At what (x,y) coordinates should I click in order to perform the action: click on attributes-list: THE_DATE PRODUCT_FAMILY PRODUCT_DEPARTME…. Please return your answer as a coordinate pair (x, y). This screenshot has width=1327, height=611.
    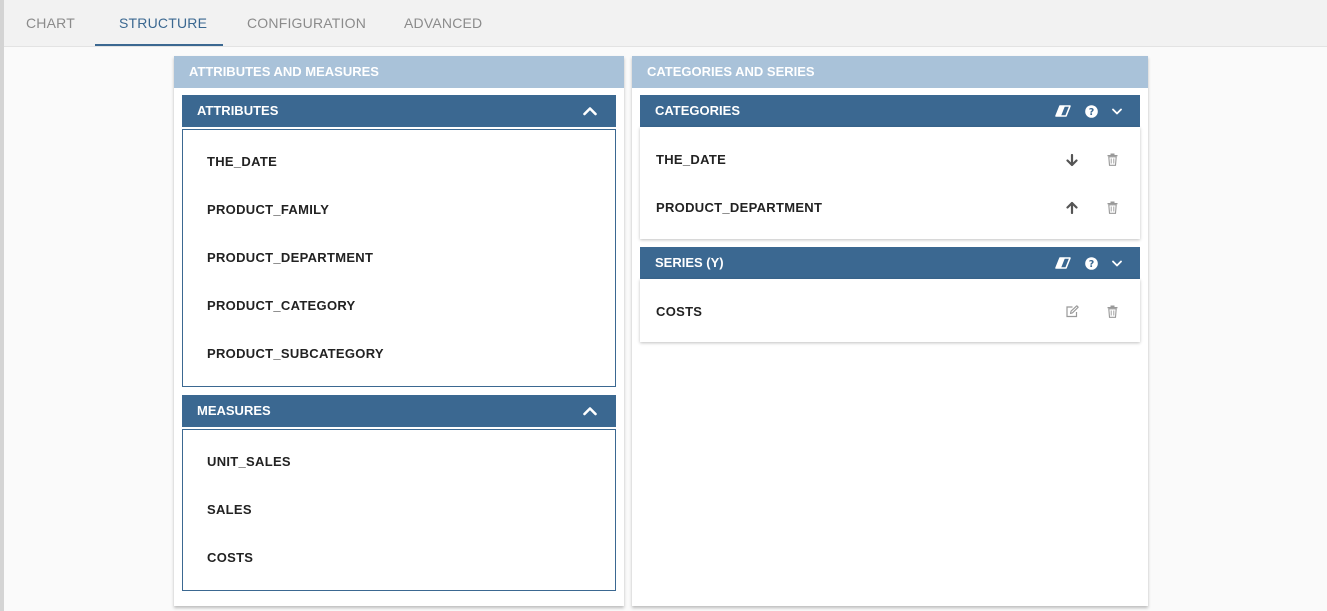
    Looking at the image, I should click on (399, 258).